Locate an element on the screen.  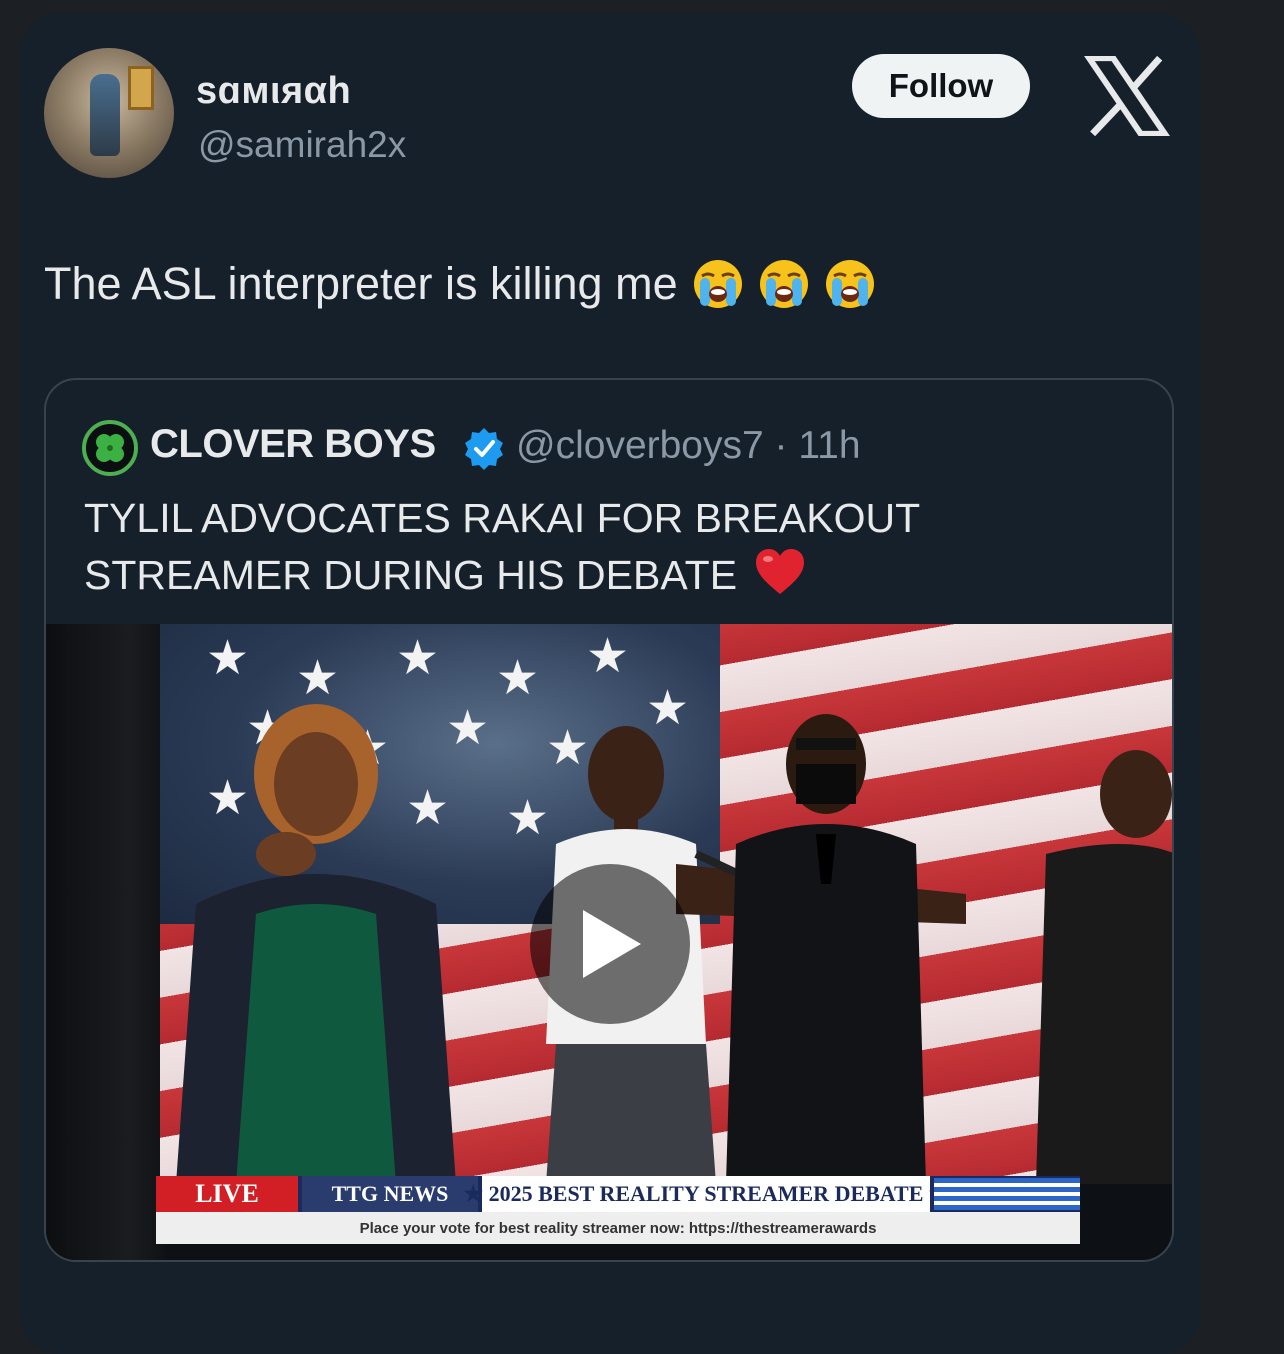
bystander-figure is located at coordinates (1104, 967).